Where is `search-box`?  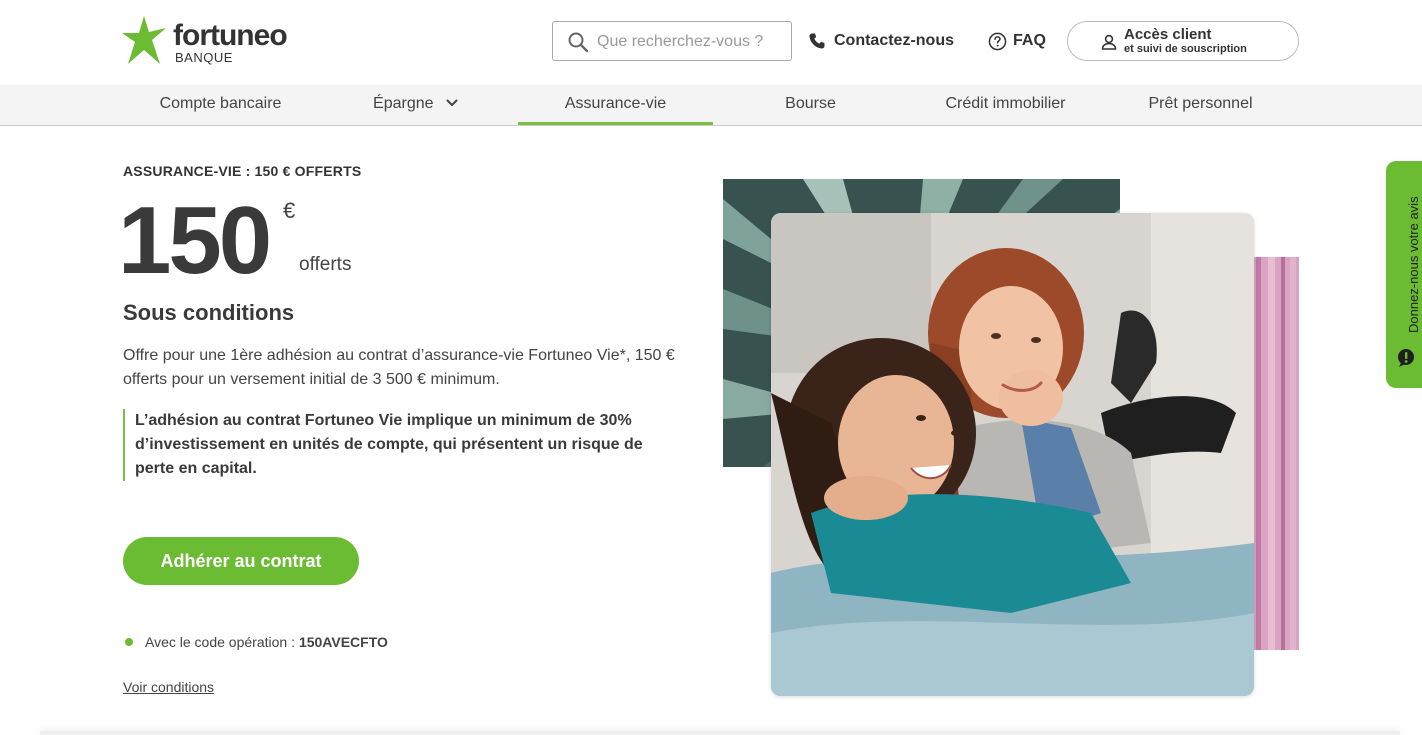 search-box is located at coordinates (672, 41).